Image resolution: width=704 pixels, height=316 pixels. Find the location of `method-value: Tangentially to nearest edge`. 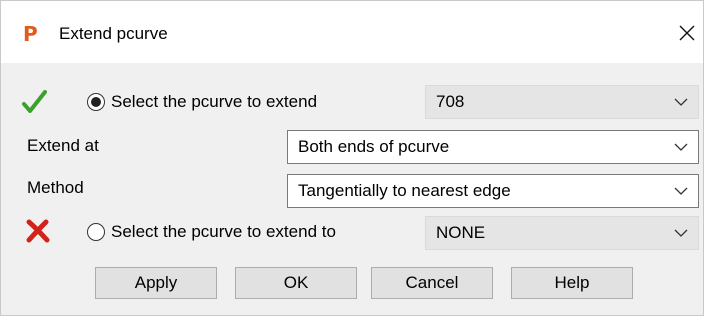

method-value: Tangentially to nearest edge is located at coordinates (404, 190).